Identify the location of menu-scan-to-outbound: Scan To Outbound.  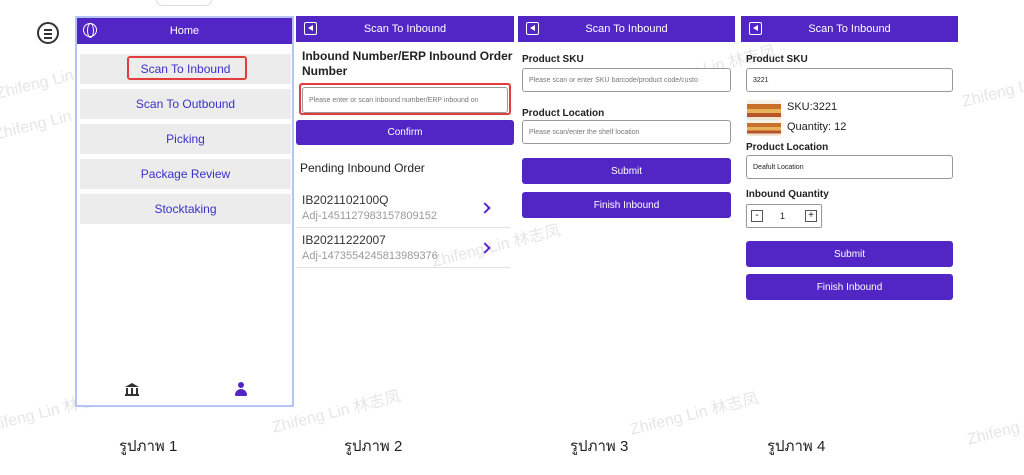
(185, 104).